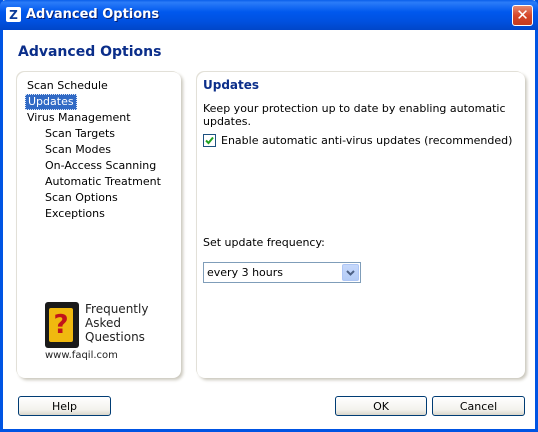  What do you see at coordinates (67, 86) in the screenshot?
I see `tree-item-scan-schedule: Scan Schedule` at bounding box center [67, 86].